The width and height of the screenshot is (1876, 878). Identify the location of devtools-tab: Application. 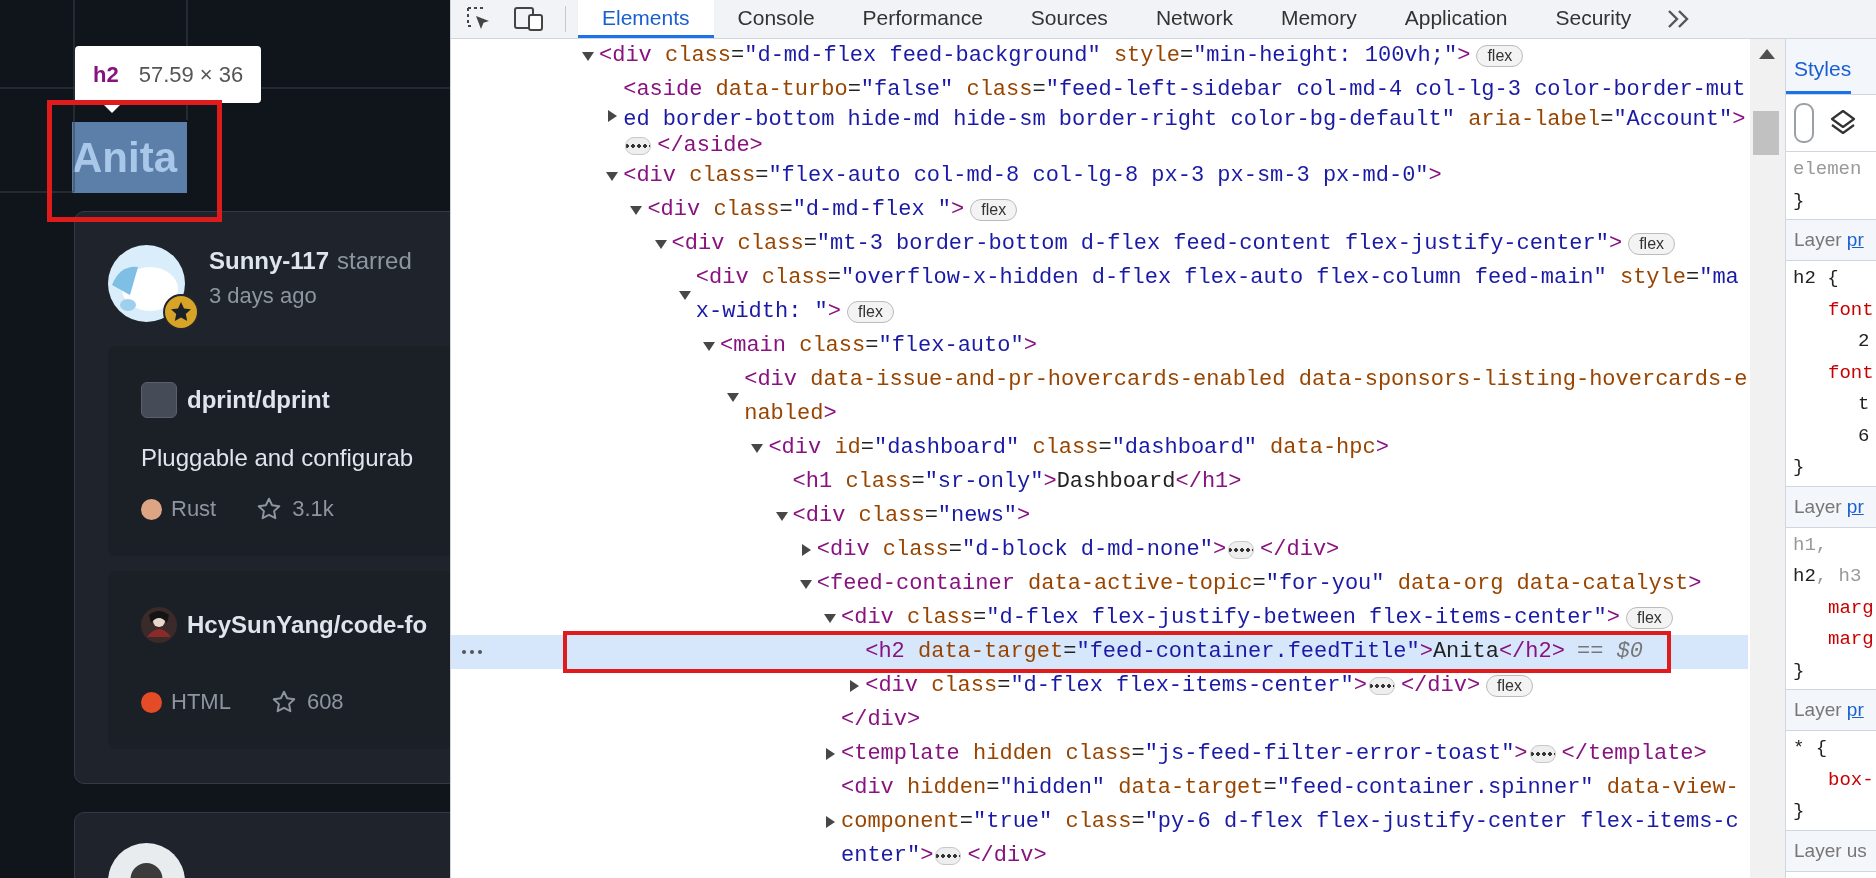
(1456, 19).